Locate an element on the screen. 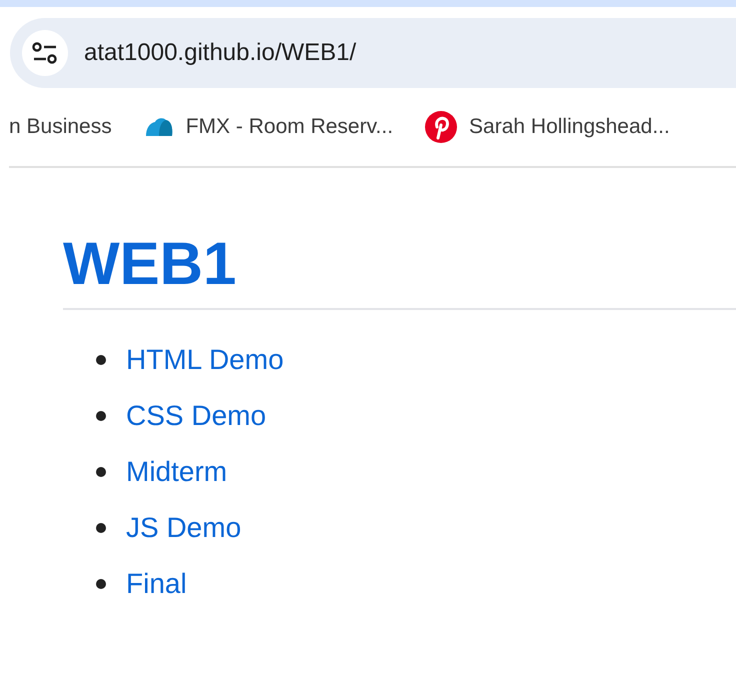 The height and width of the screenshot is (676, 736). cloud-icon is located at coordinates (159, 127).